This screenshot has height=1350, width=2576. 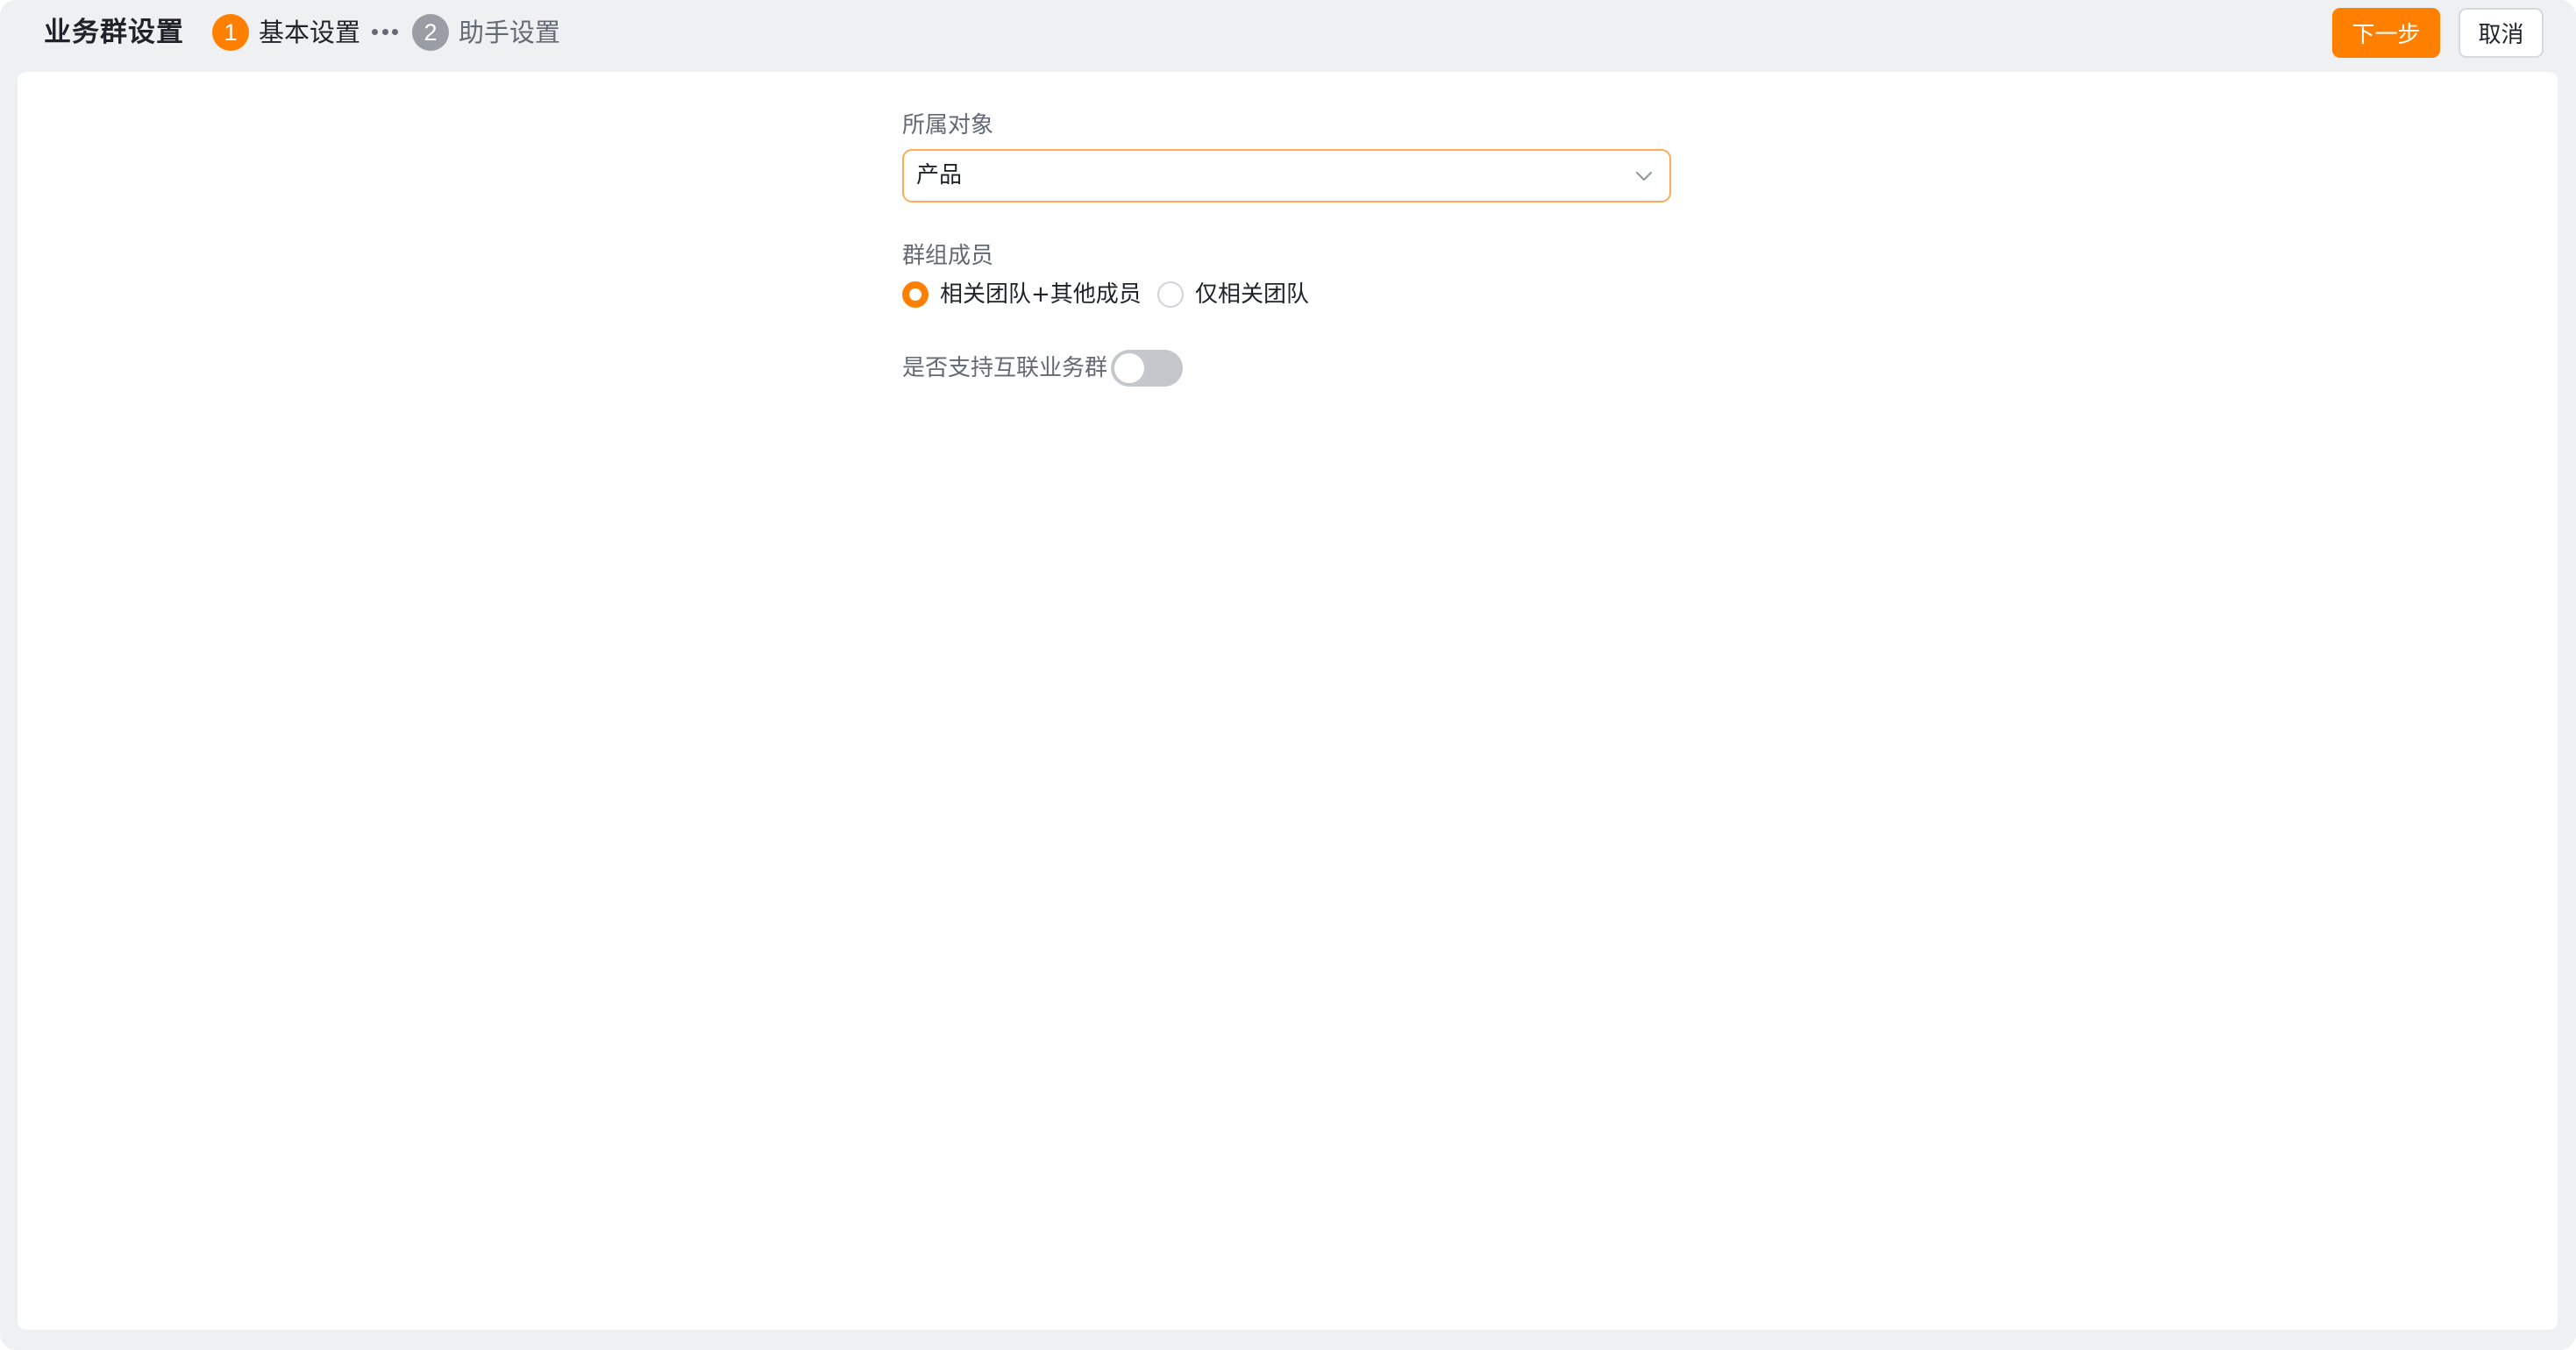 I want to click on members-field-label: 群组成员, so click(x=948, y=256).